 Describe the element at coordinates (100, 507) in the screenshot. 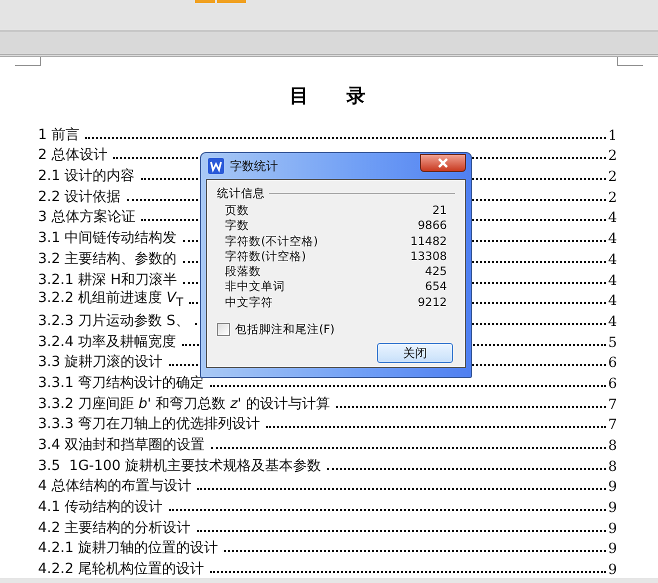

I see `toc-entry: 4.1 传动结构的设计` at that location.